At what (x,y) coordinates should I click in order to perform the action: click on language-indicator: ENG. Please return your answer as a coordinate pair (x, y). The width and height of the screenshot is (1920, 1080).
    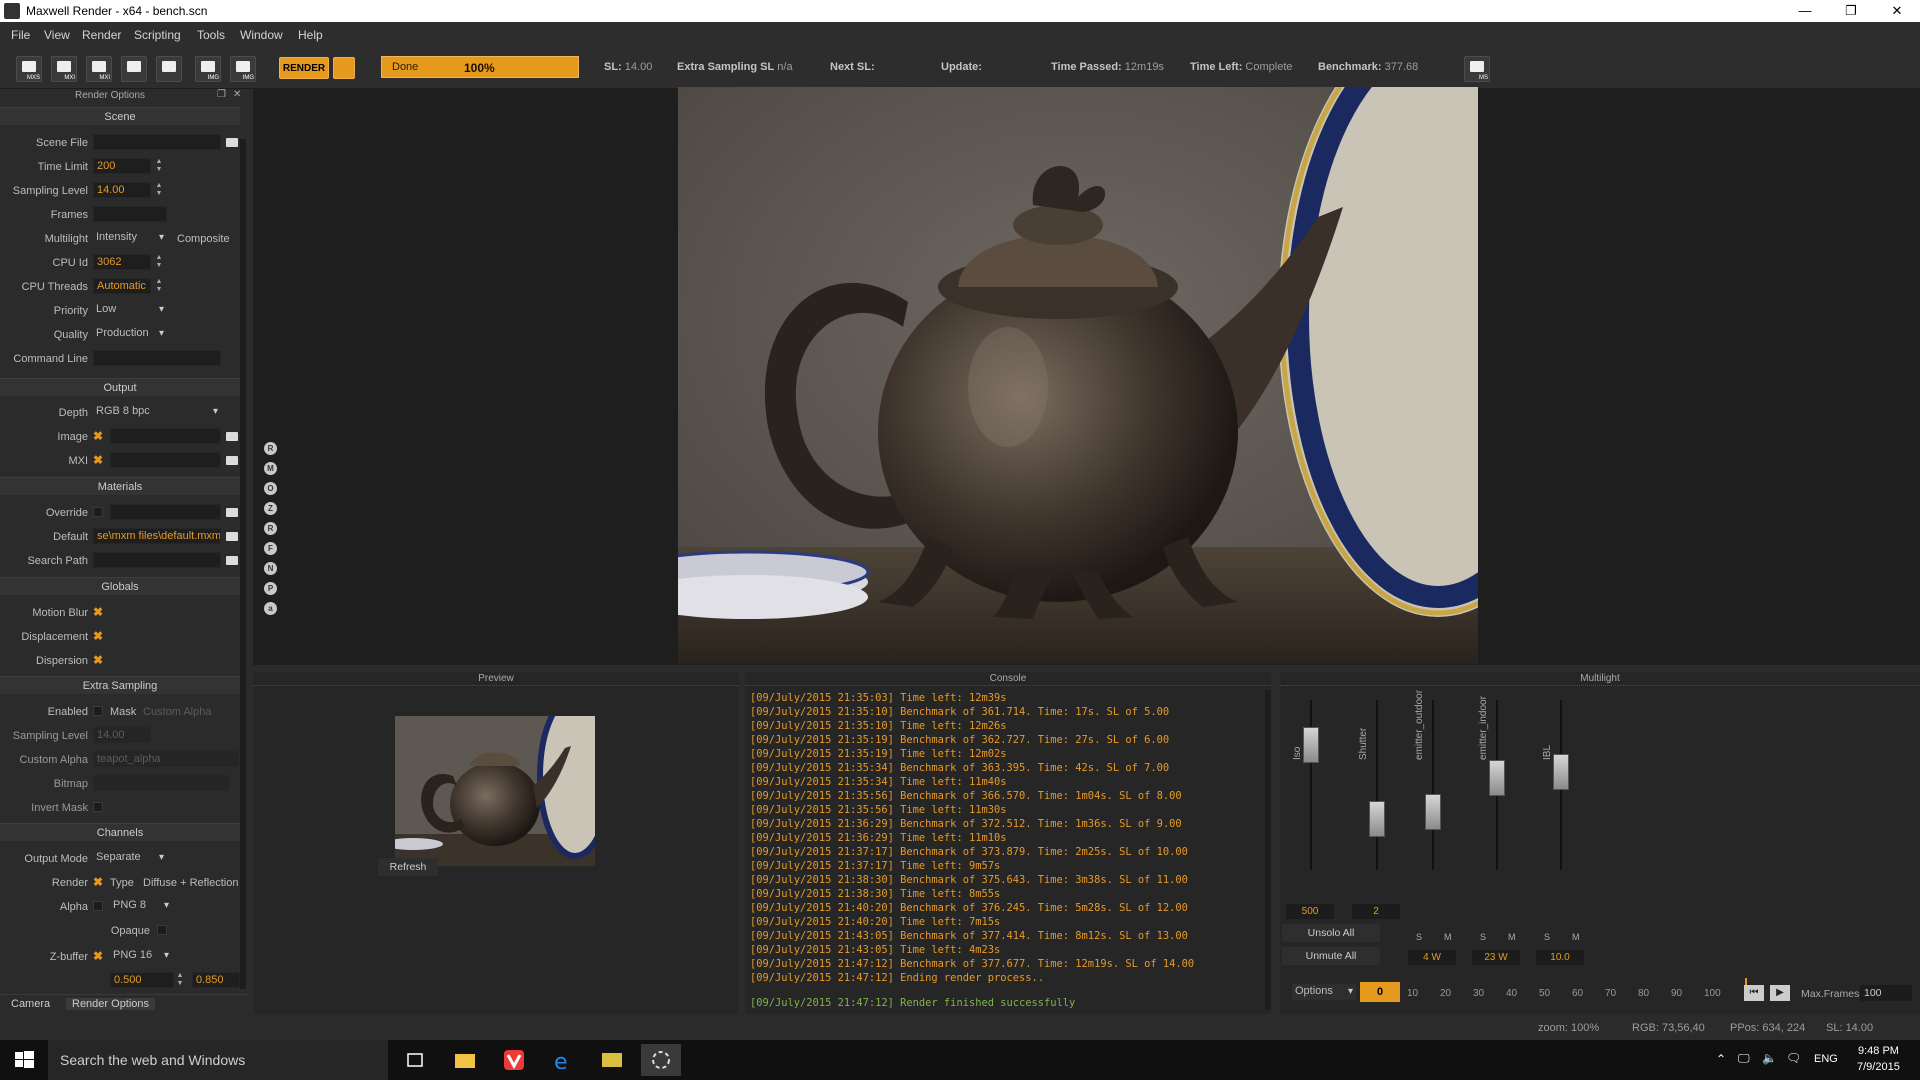
    Looking at the image, I should click on (1826, 1059).